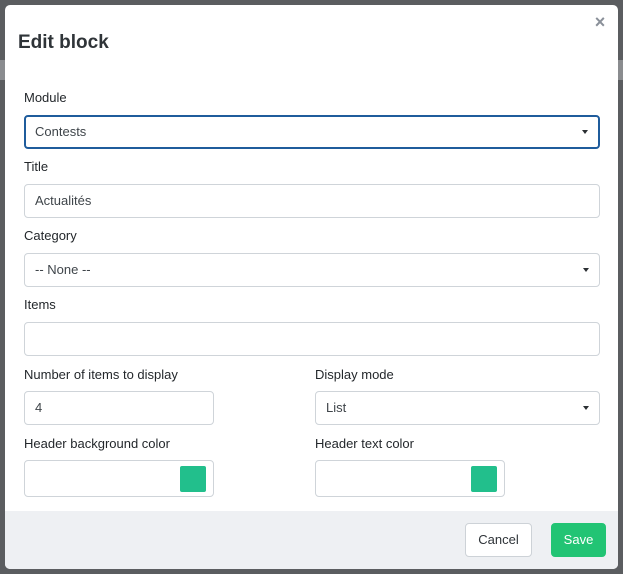  I want to click on dialog-footer: Cancel Save, so click(311, 540).